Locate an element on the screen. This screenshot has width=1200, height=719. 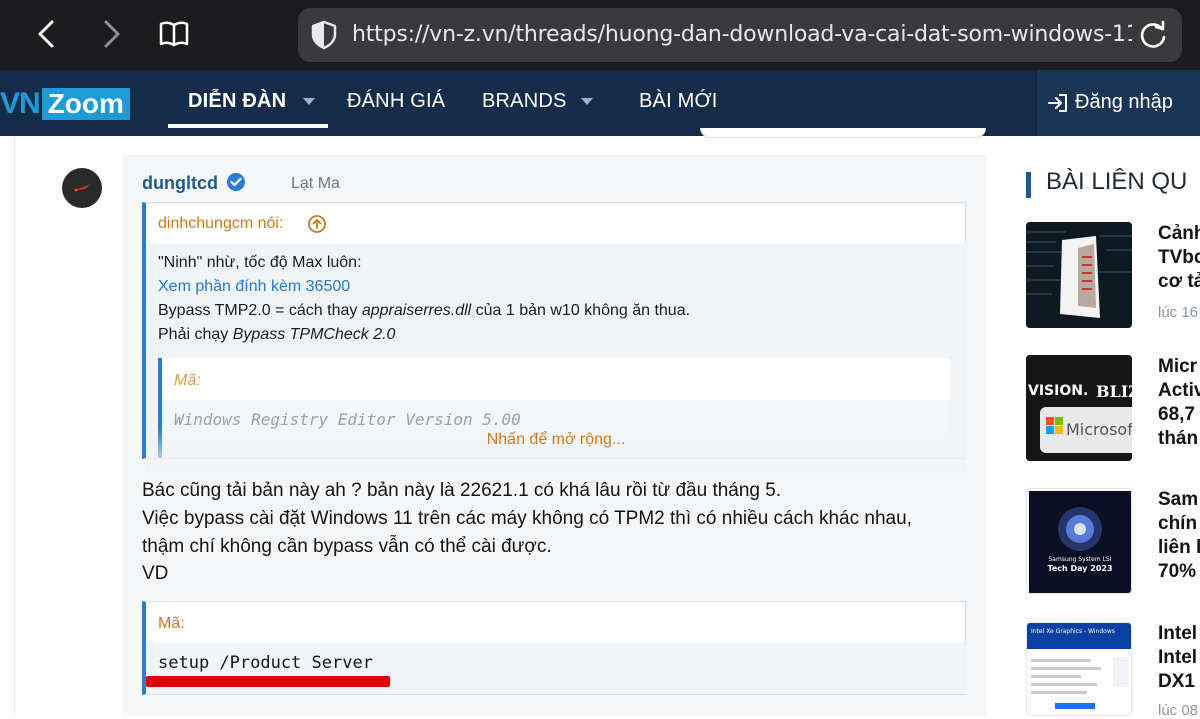
nav-brands: BRANDS is located at coordinates (524, 101).